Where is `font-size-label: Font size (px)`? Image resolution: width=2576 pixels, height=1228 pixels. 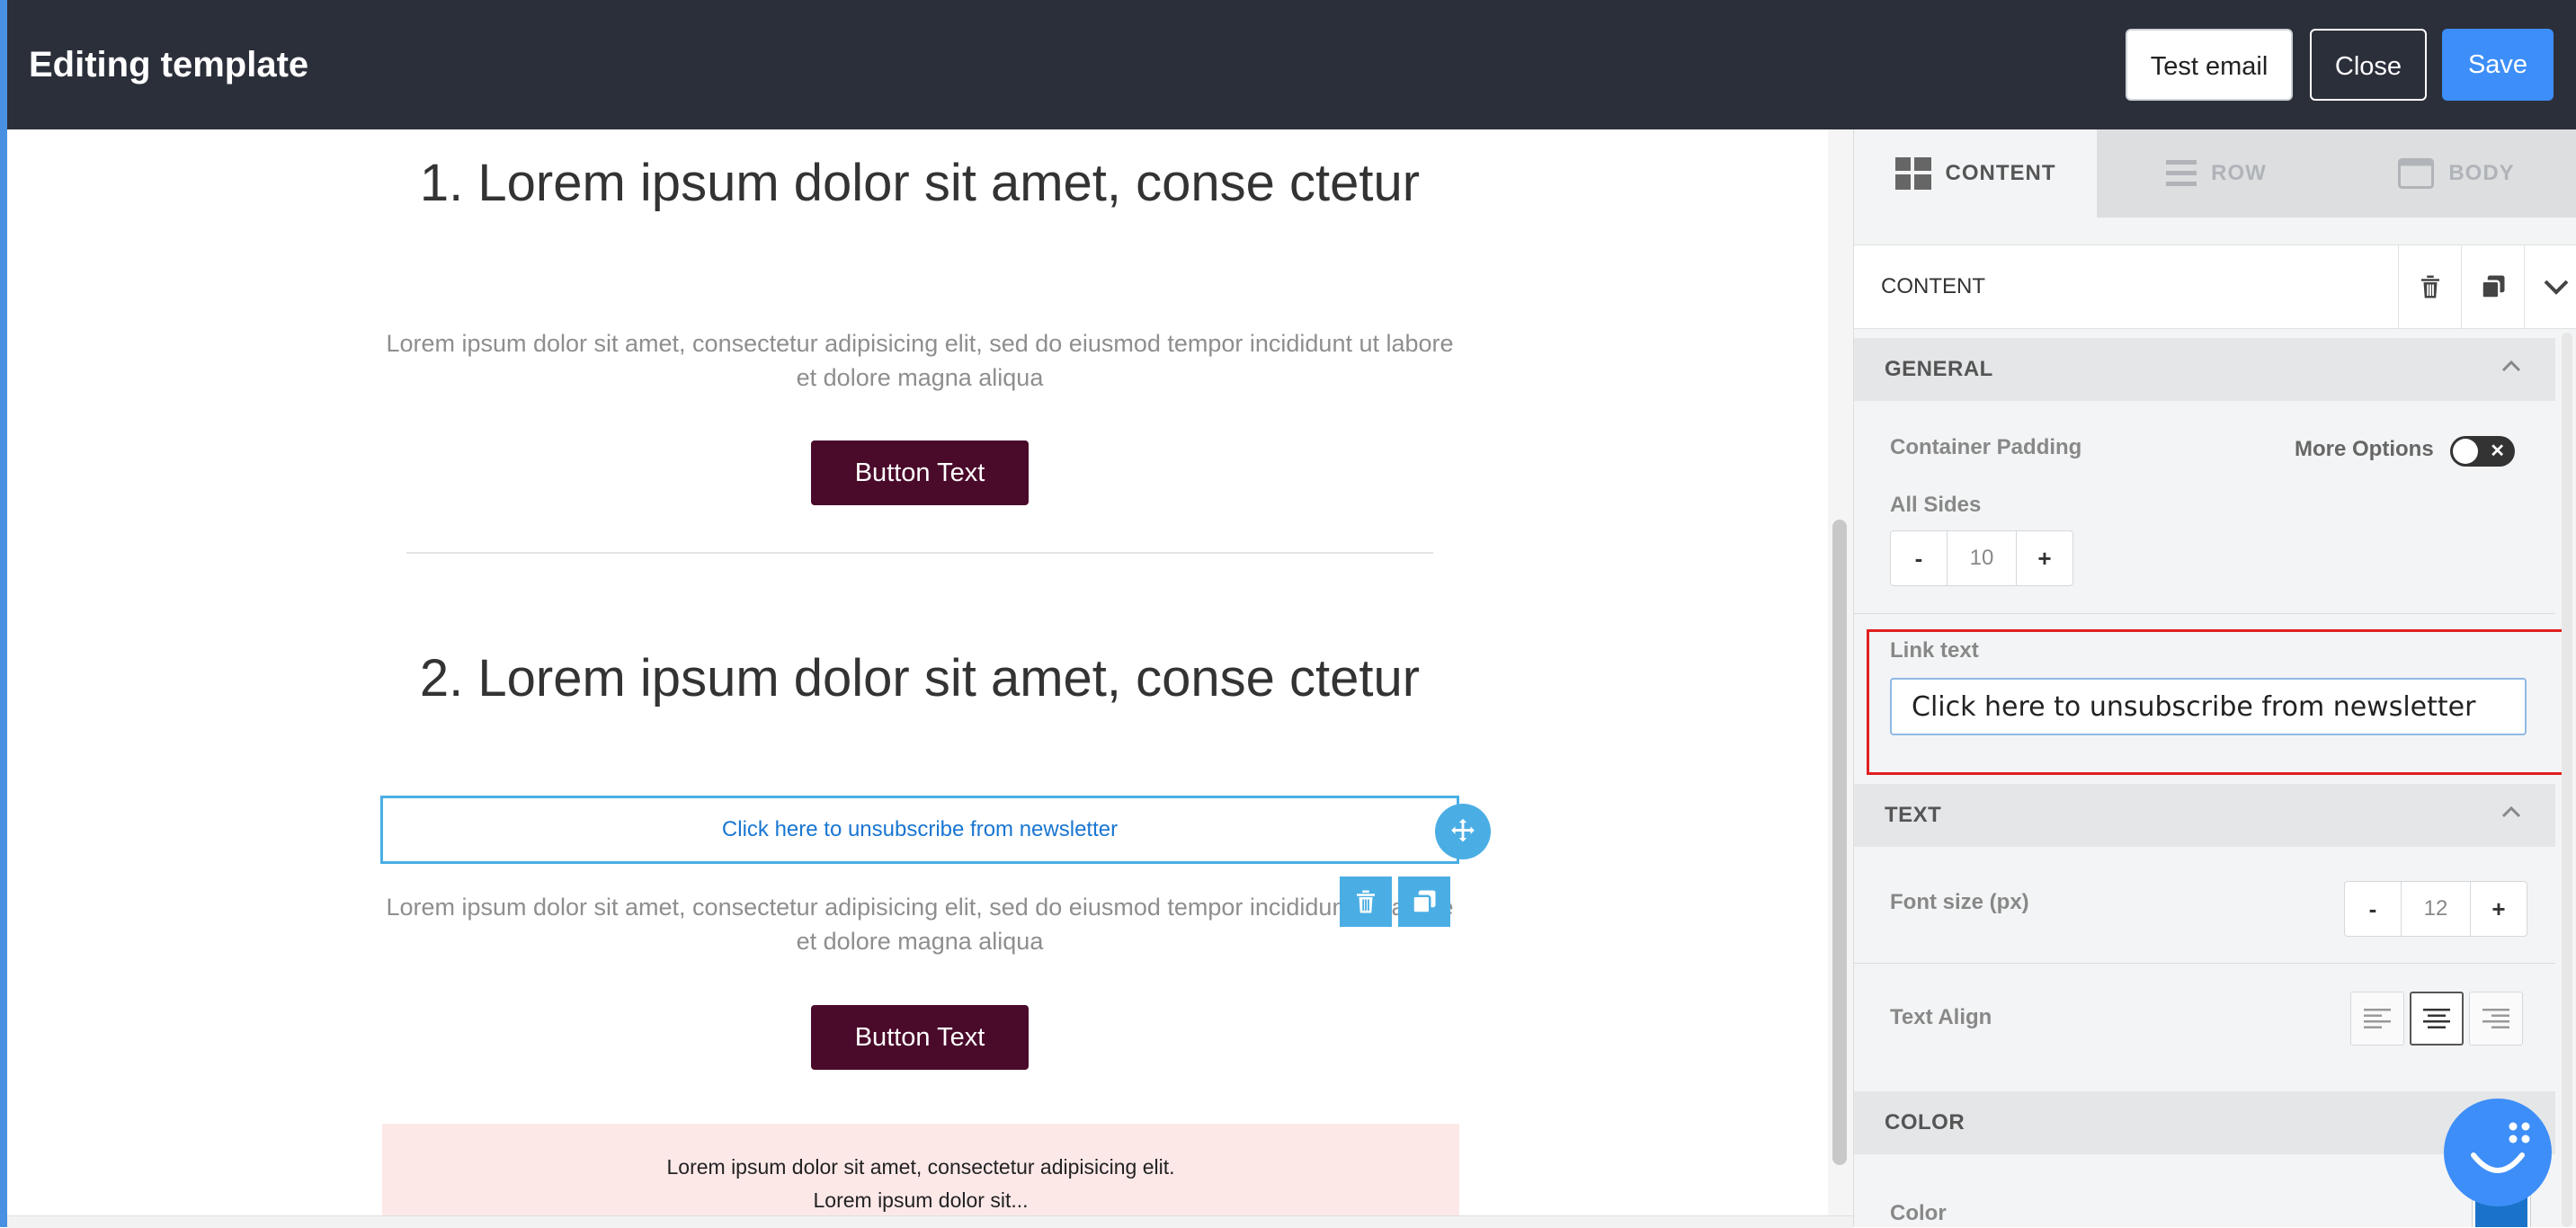 font-size-label: Font size (px) is located at coordinates (1960, 902).